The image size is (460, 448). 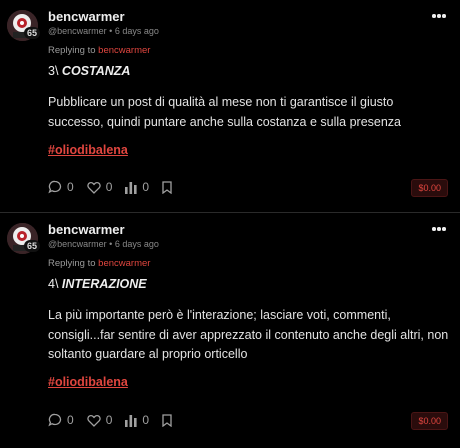 What do you see at coordinates (53, 284) in the screenshot?
I see `heading-prefix: 4\` at bounding box center [53, 284].